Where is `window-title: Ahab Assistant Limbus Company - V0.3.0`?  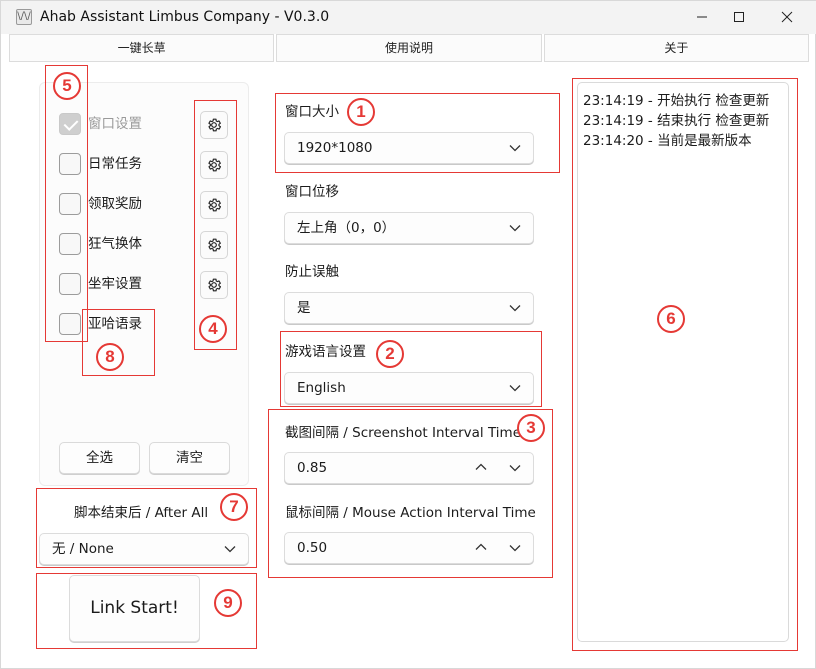
window-title: Ahab Assistant Limbus Company - V0.3.0 is located at coordinates (185, 17).